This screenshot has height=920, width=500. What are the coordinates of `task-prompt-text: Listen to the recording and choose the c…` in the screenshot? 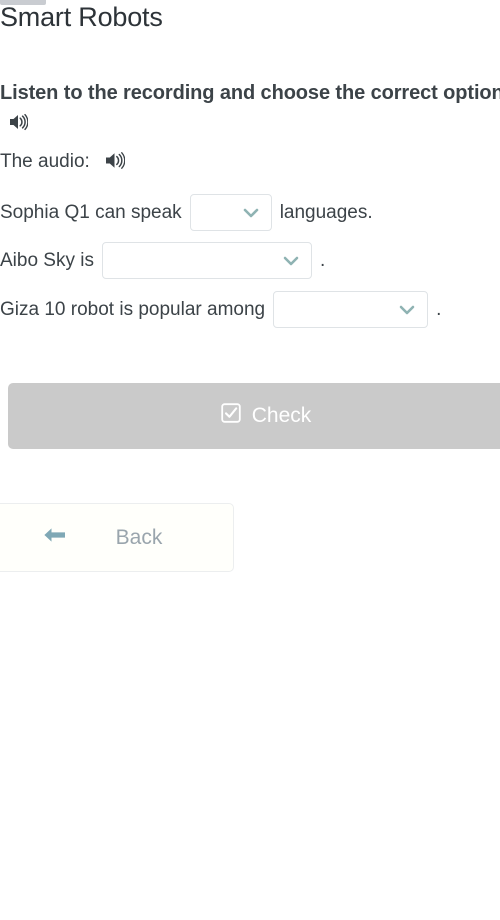 It's located at (250, 93).